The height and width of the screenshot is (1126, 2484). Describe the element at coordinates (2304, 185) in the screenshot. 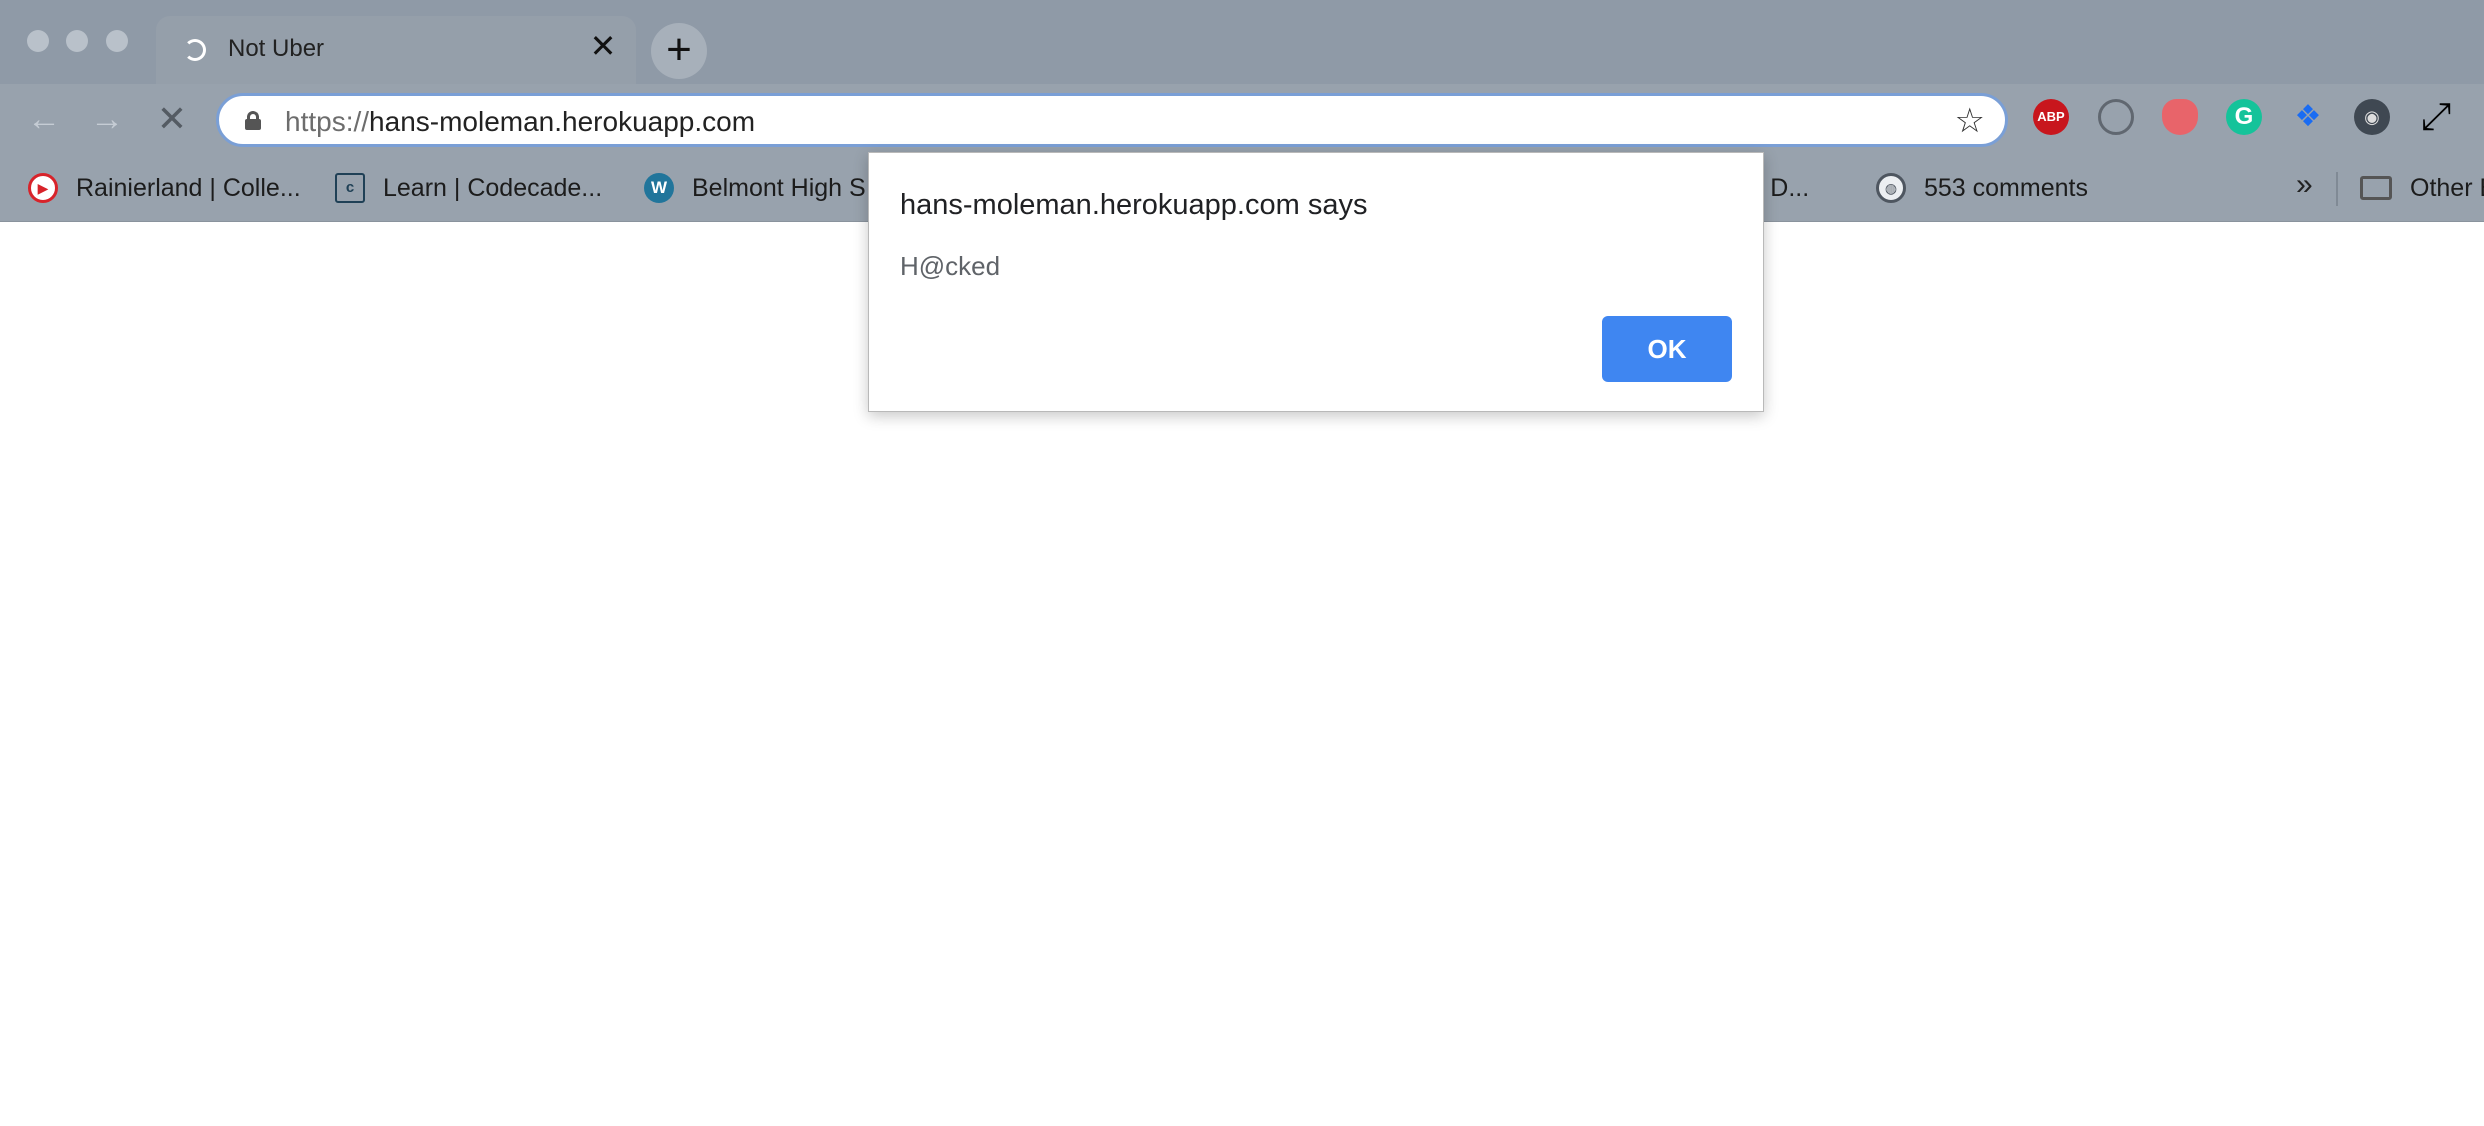

I see `bookmarks-overflow-button: »` at that location.